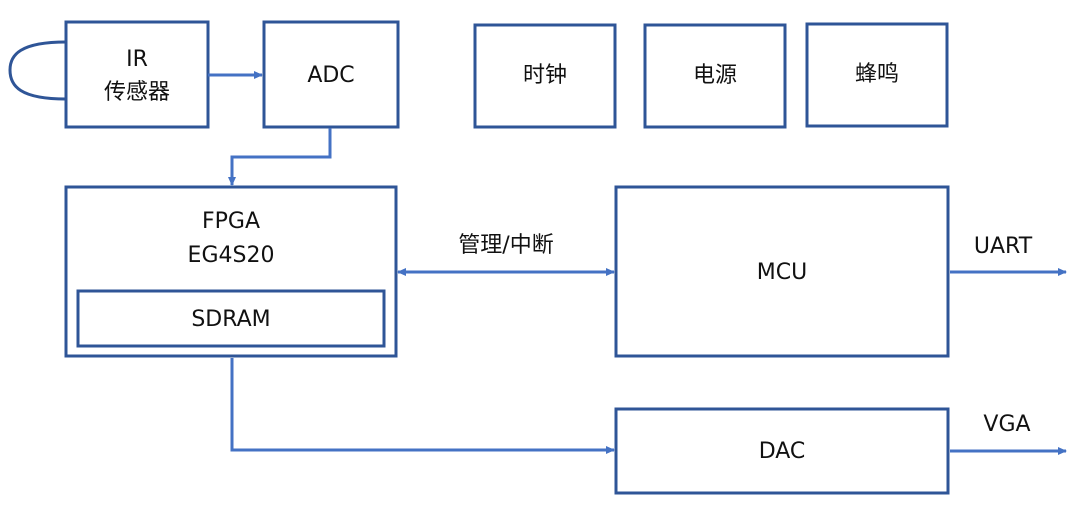 The height and width of the screenshot is (508, 1080). Describe the element at coordinates (230, 319) in the screenshot. I see `sdram-label: SDRAM` at that location.